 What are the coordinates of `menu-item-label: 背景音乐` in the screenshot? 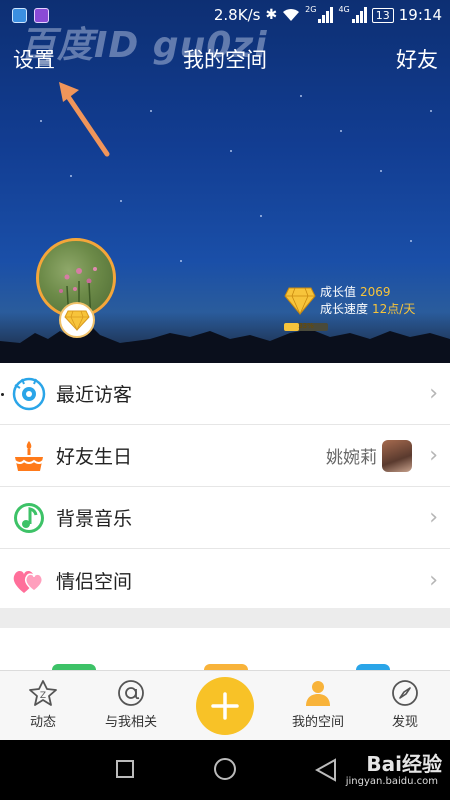 It's located at (94, 519).